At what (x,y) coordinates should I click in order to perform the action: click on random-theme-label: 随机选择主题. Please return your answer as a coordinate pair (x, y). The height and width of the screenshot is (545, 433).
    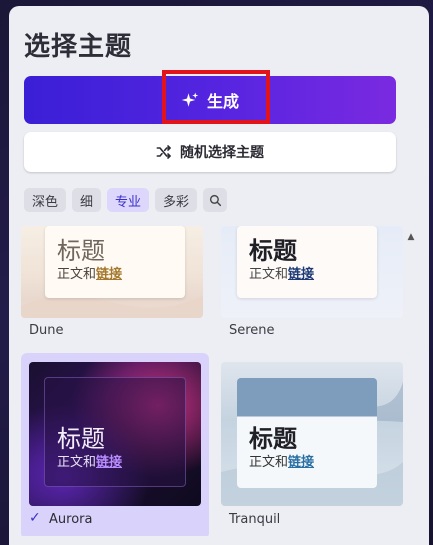
    Looking at the image, I should click on (222, 153).